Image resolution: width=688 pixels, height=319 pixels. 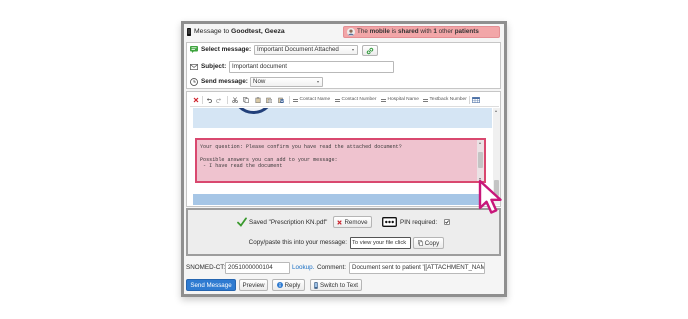 I want to click on table-icon, so click(x=476, y=100).